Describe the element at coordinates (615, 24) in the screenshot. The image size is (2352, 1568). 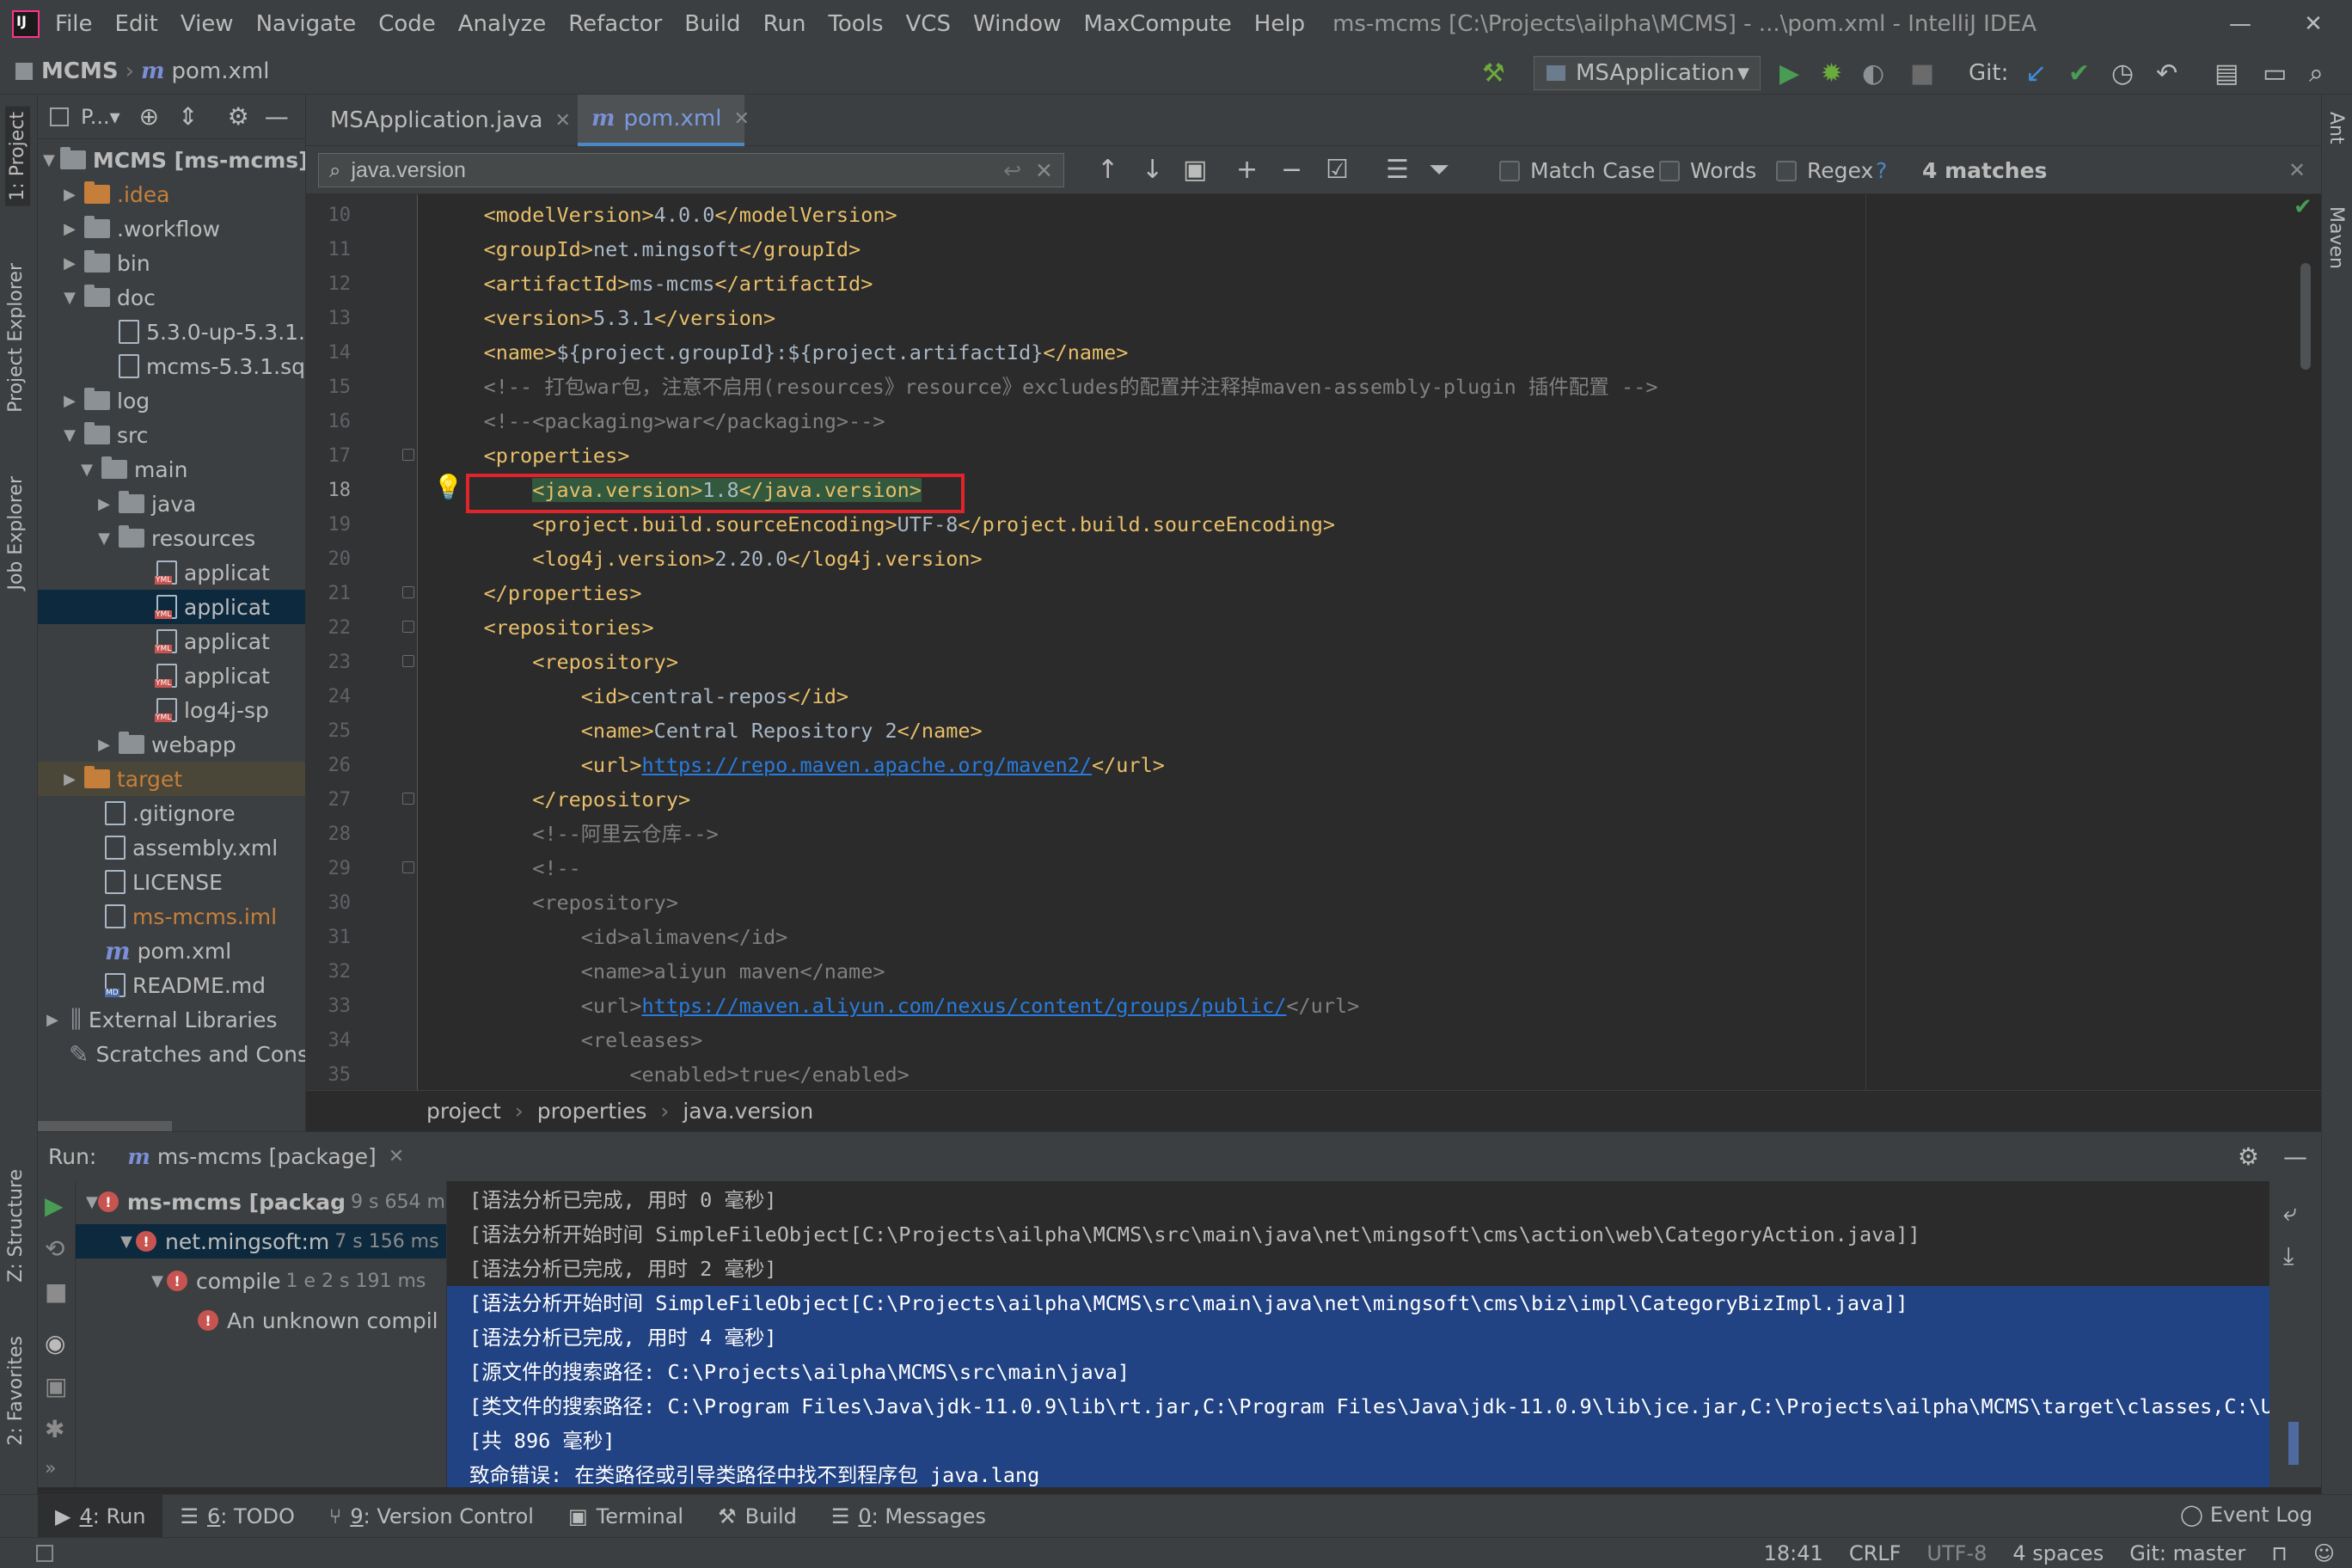
I see `menu-refactor: Refactor` at that location.